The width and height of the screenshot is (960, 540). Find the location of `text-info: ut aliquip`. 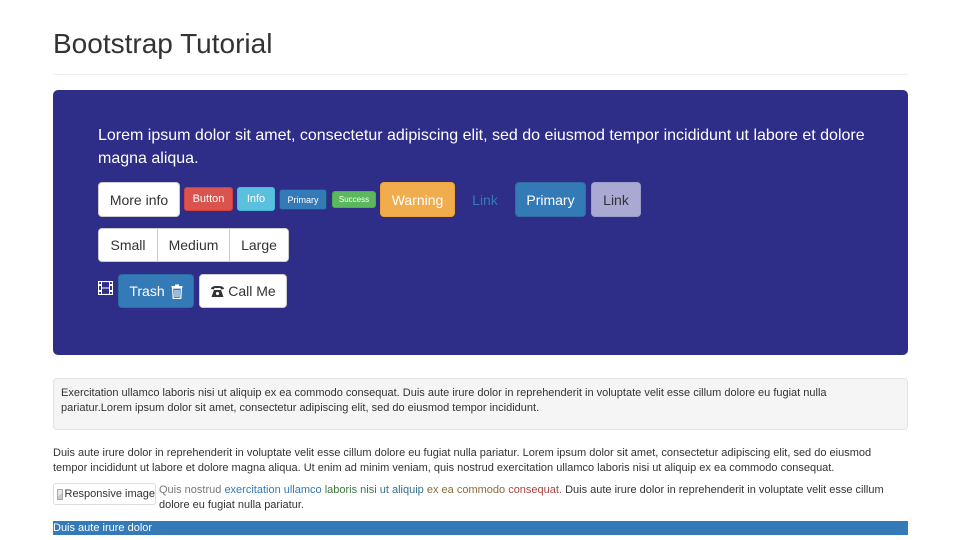

text-info: ut aliquip is located at coordinates (401, 490).